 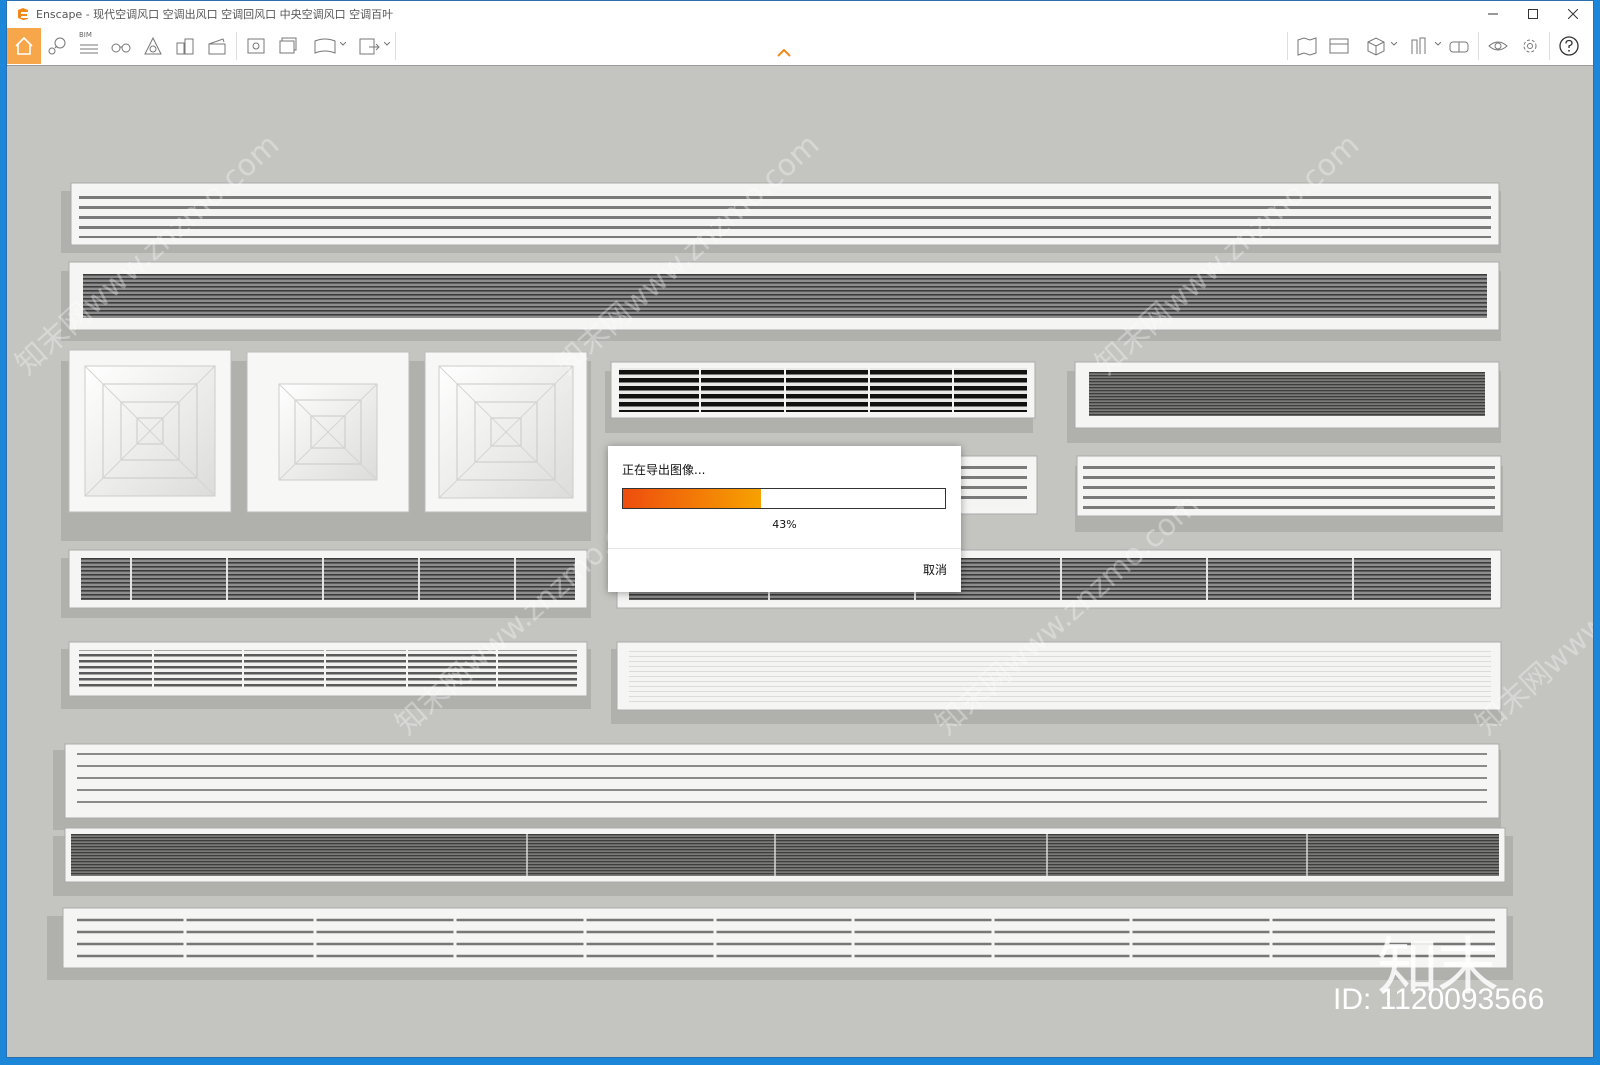 I want to click on batch-render-icon, so click(x=288, y=45).